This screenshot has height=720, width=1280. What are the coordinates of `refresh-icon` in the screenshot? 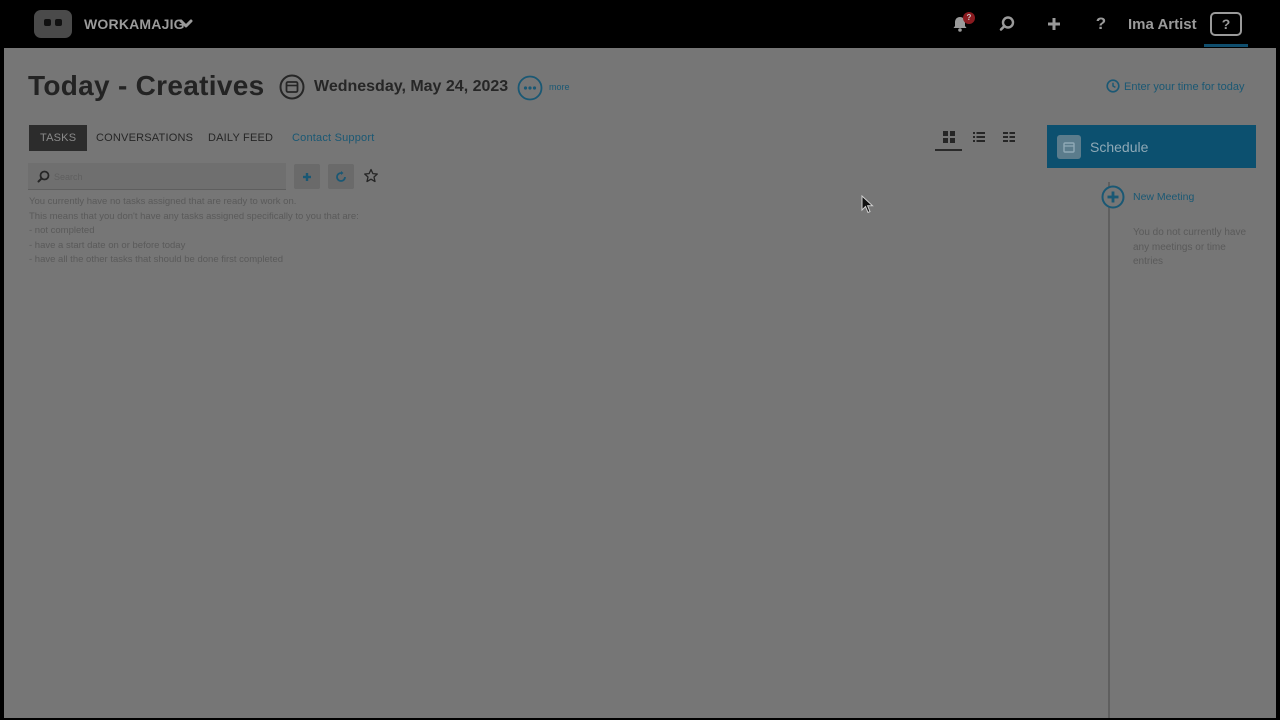 It's located at (341, 176).